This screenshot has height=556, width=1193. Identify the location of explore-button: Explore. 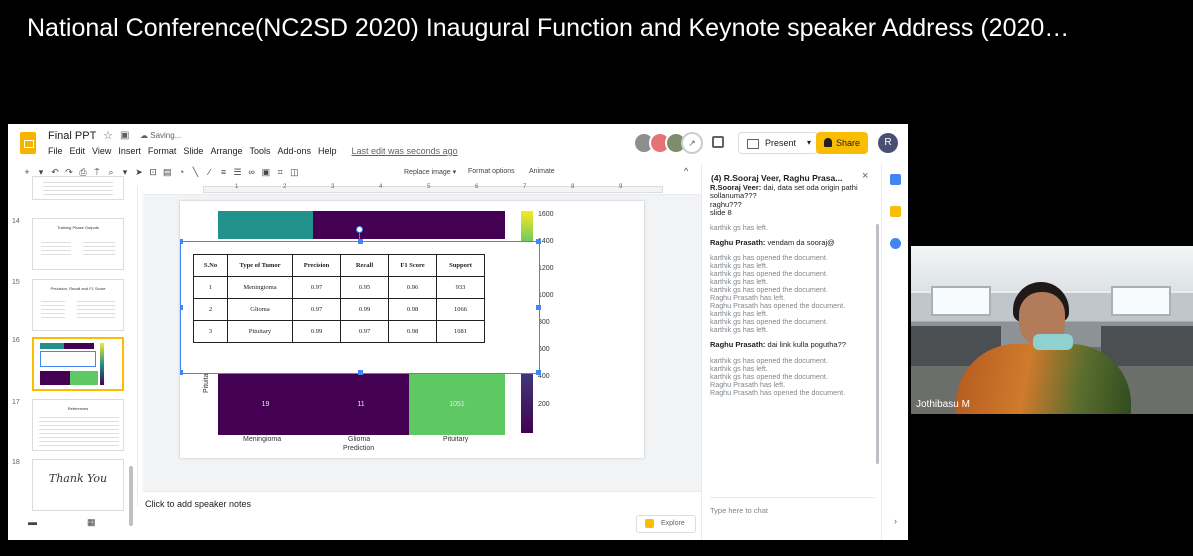
(666, 524).